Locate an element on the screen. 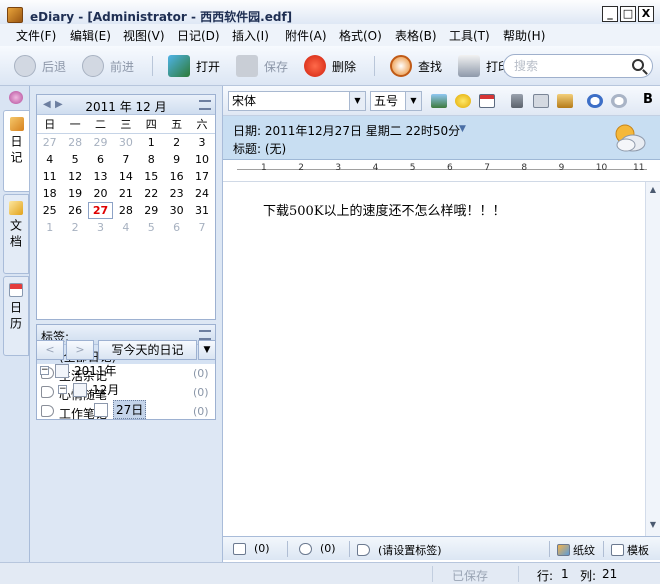 This screenshot has width=660, height=584. calendar-day: 11 is located at coordinates (49, 176).